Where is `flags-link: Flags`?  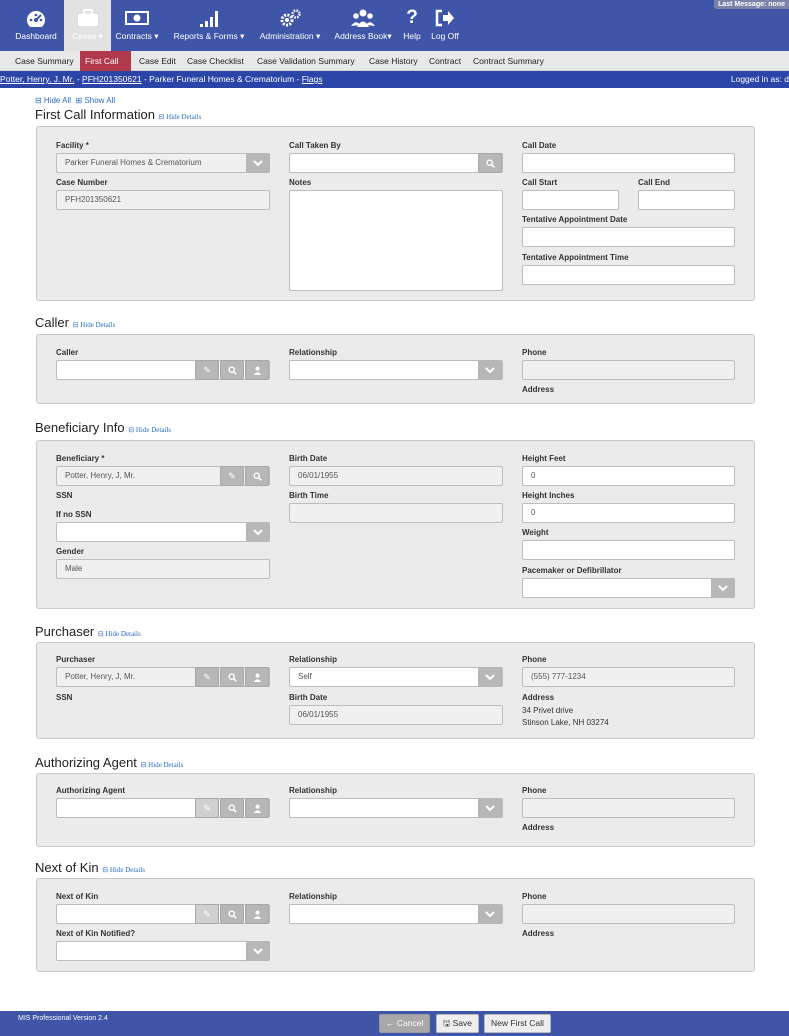
flags-link: Flags is located at coordinates (312, 79).